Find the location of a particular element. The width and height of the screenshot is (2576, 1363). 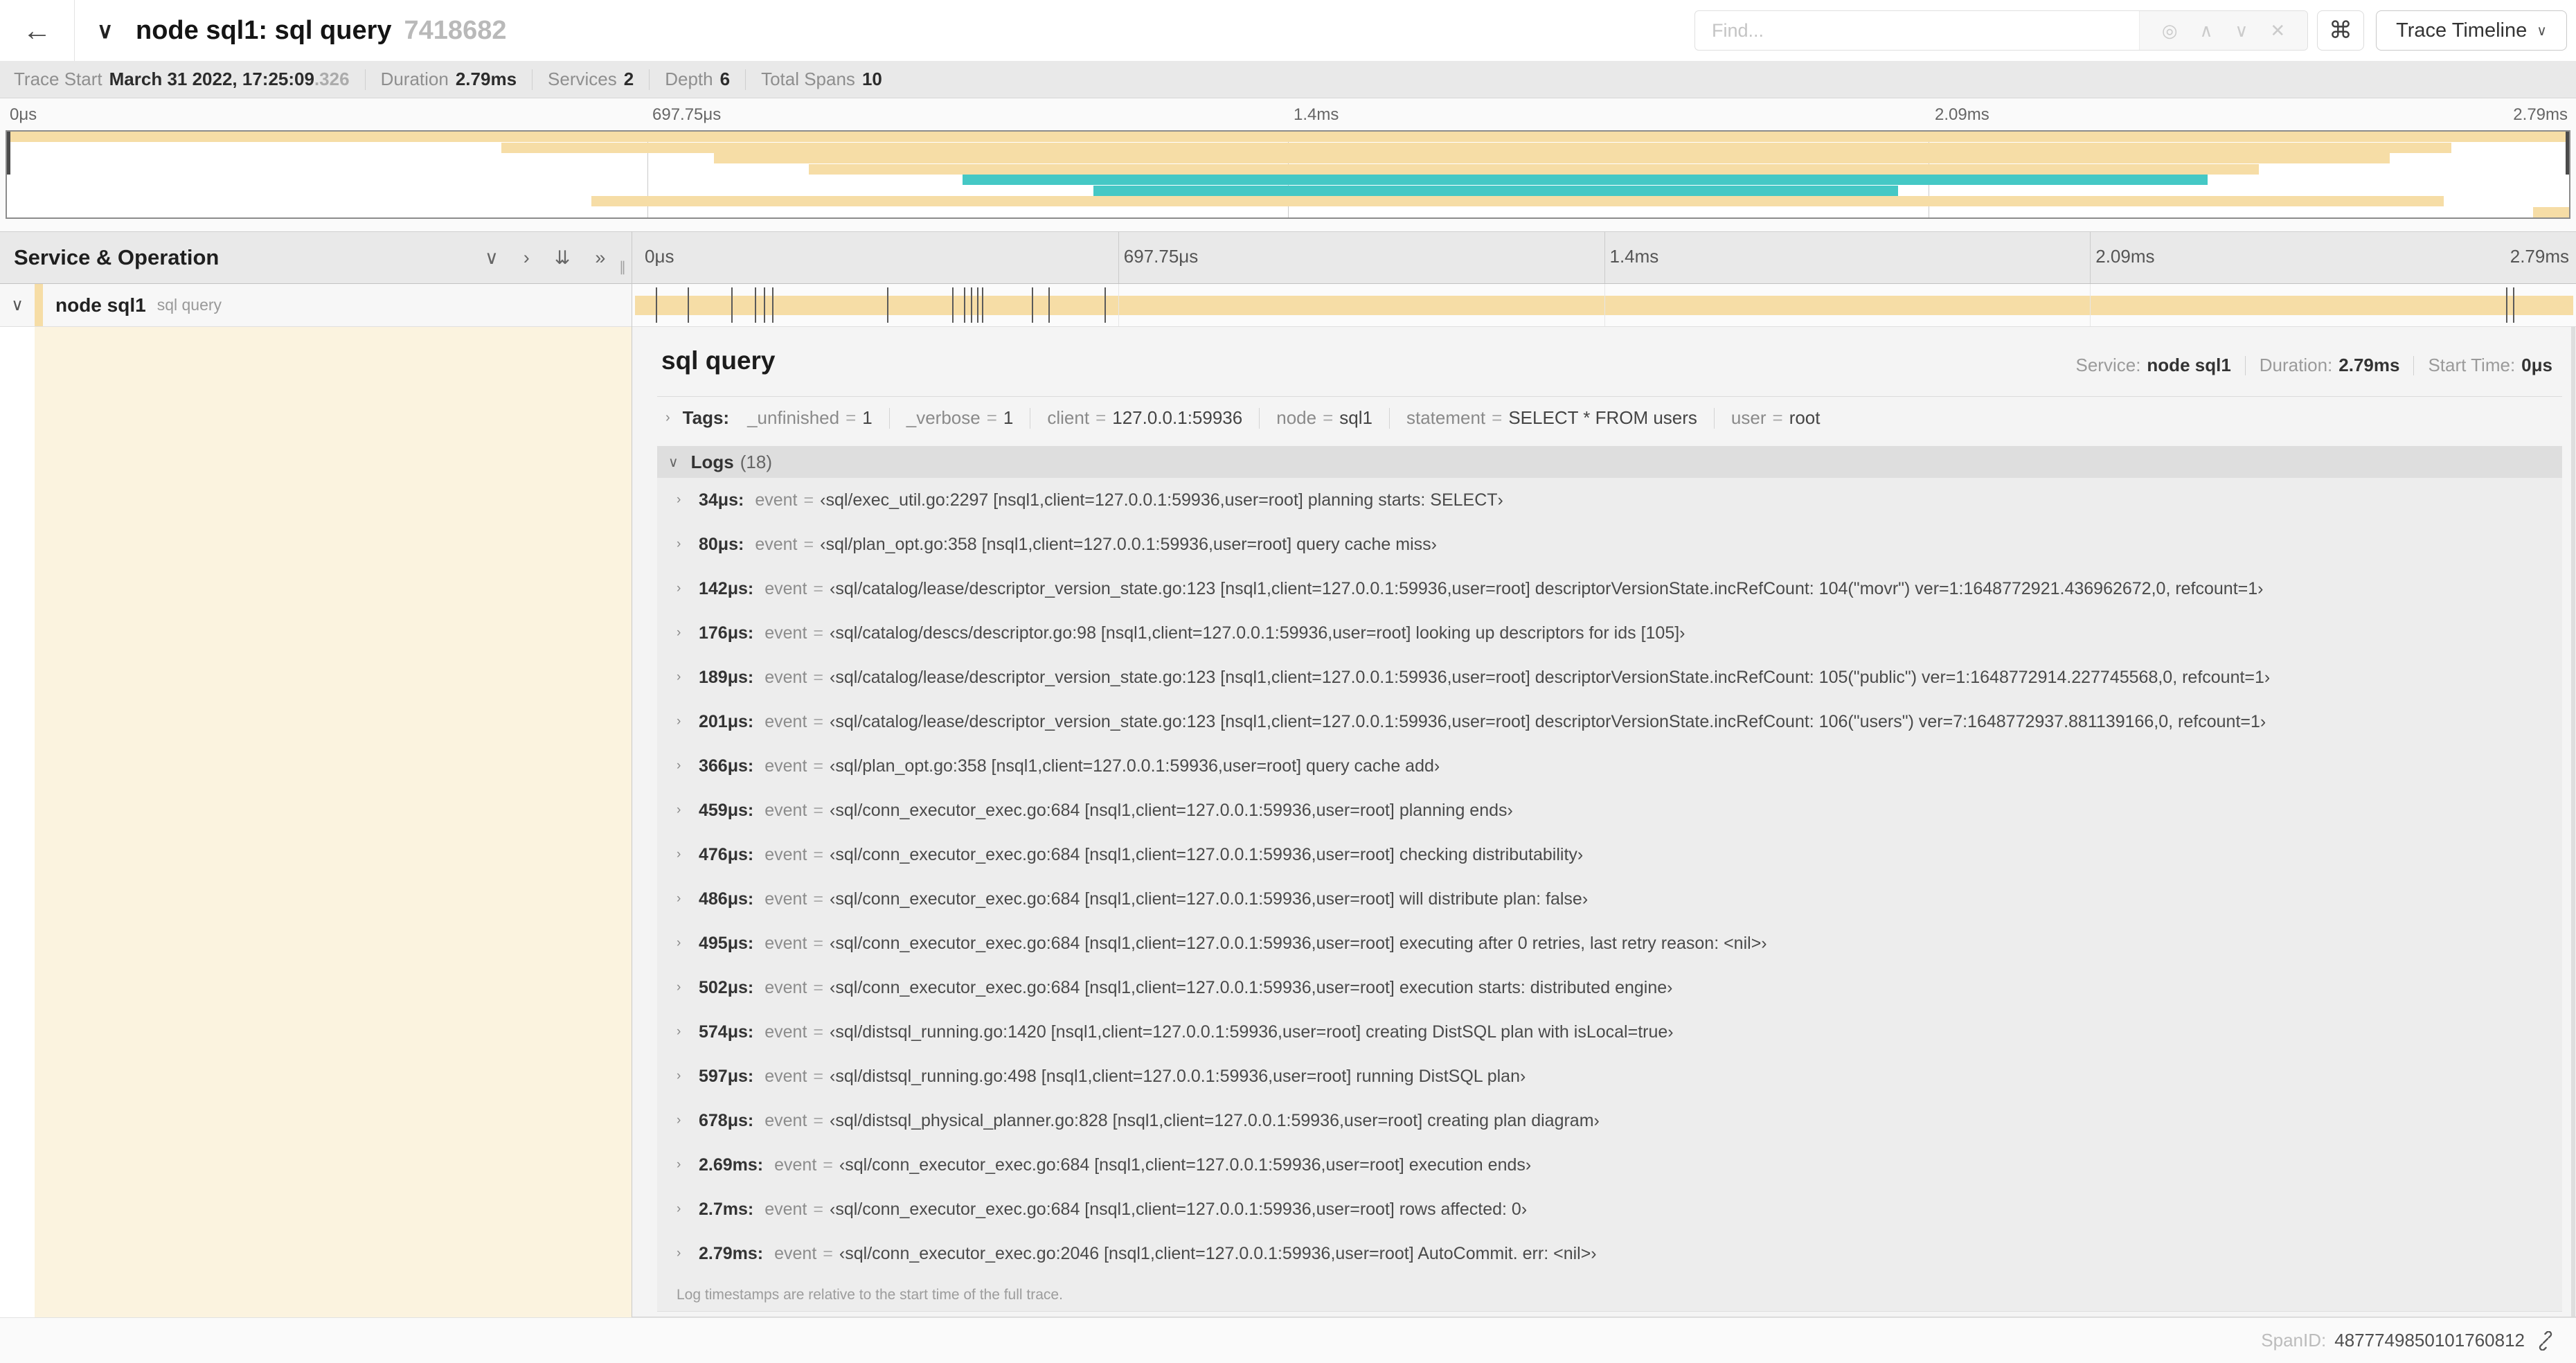

page-title: node sql1: sql query 7418682 is located at coordinates (321, 31).